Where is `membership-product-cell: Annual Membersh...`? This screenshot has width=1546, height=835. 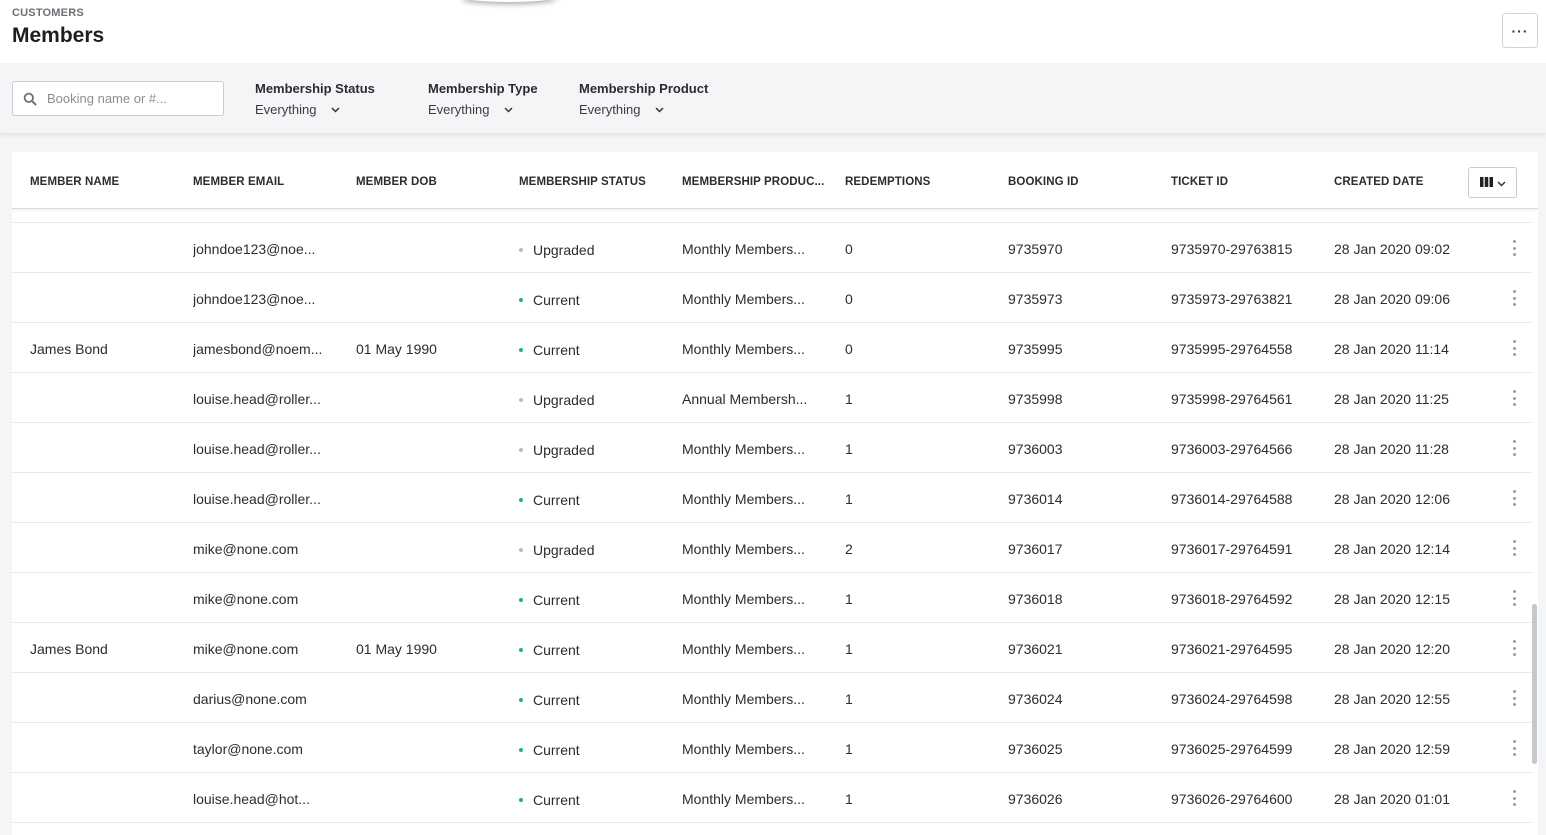 membership-product-cell: Annual Membersh... is located at coordinates (745, 399).